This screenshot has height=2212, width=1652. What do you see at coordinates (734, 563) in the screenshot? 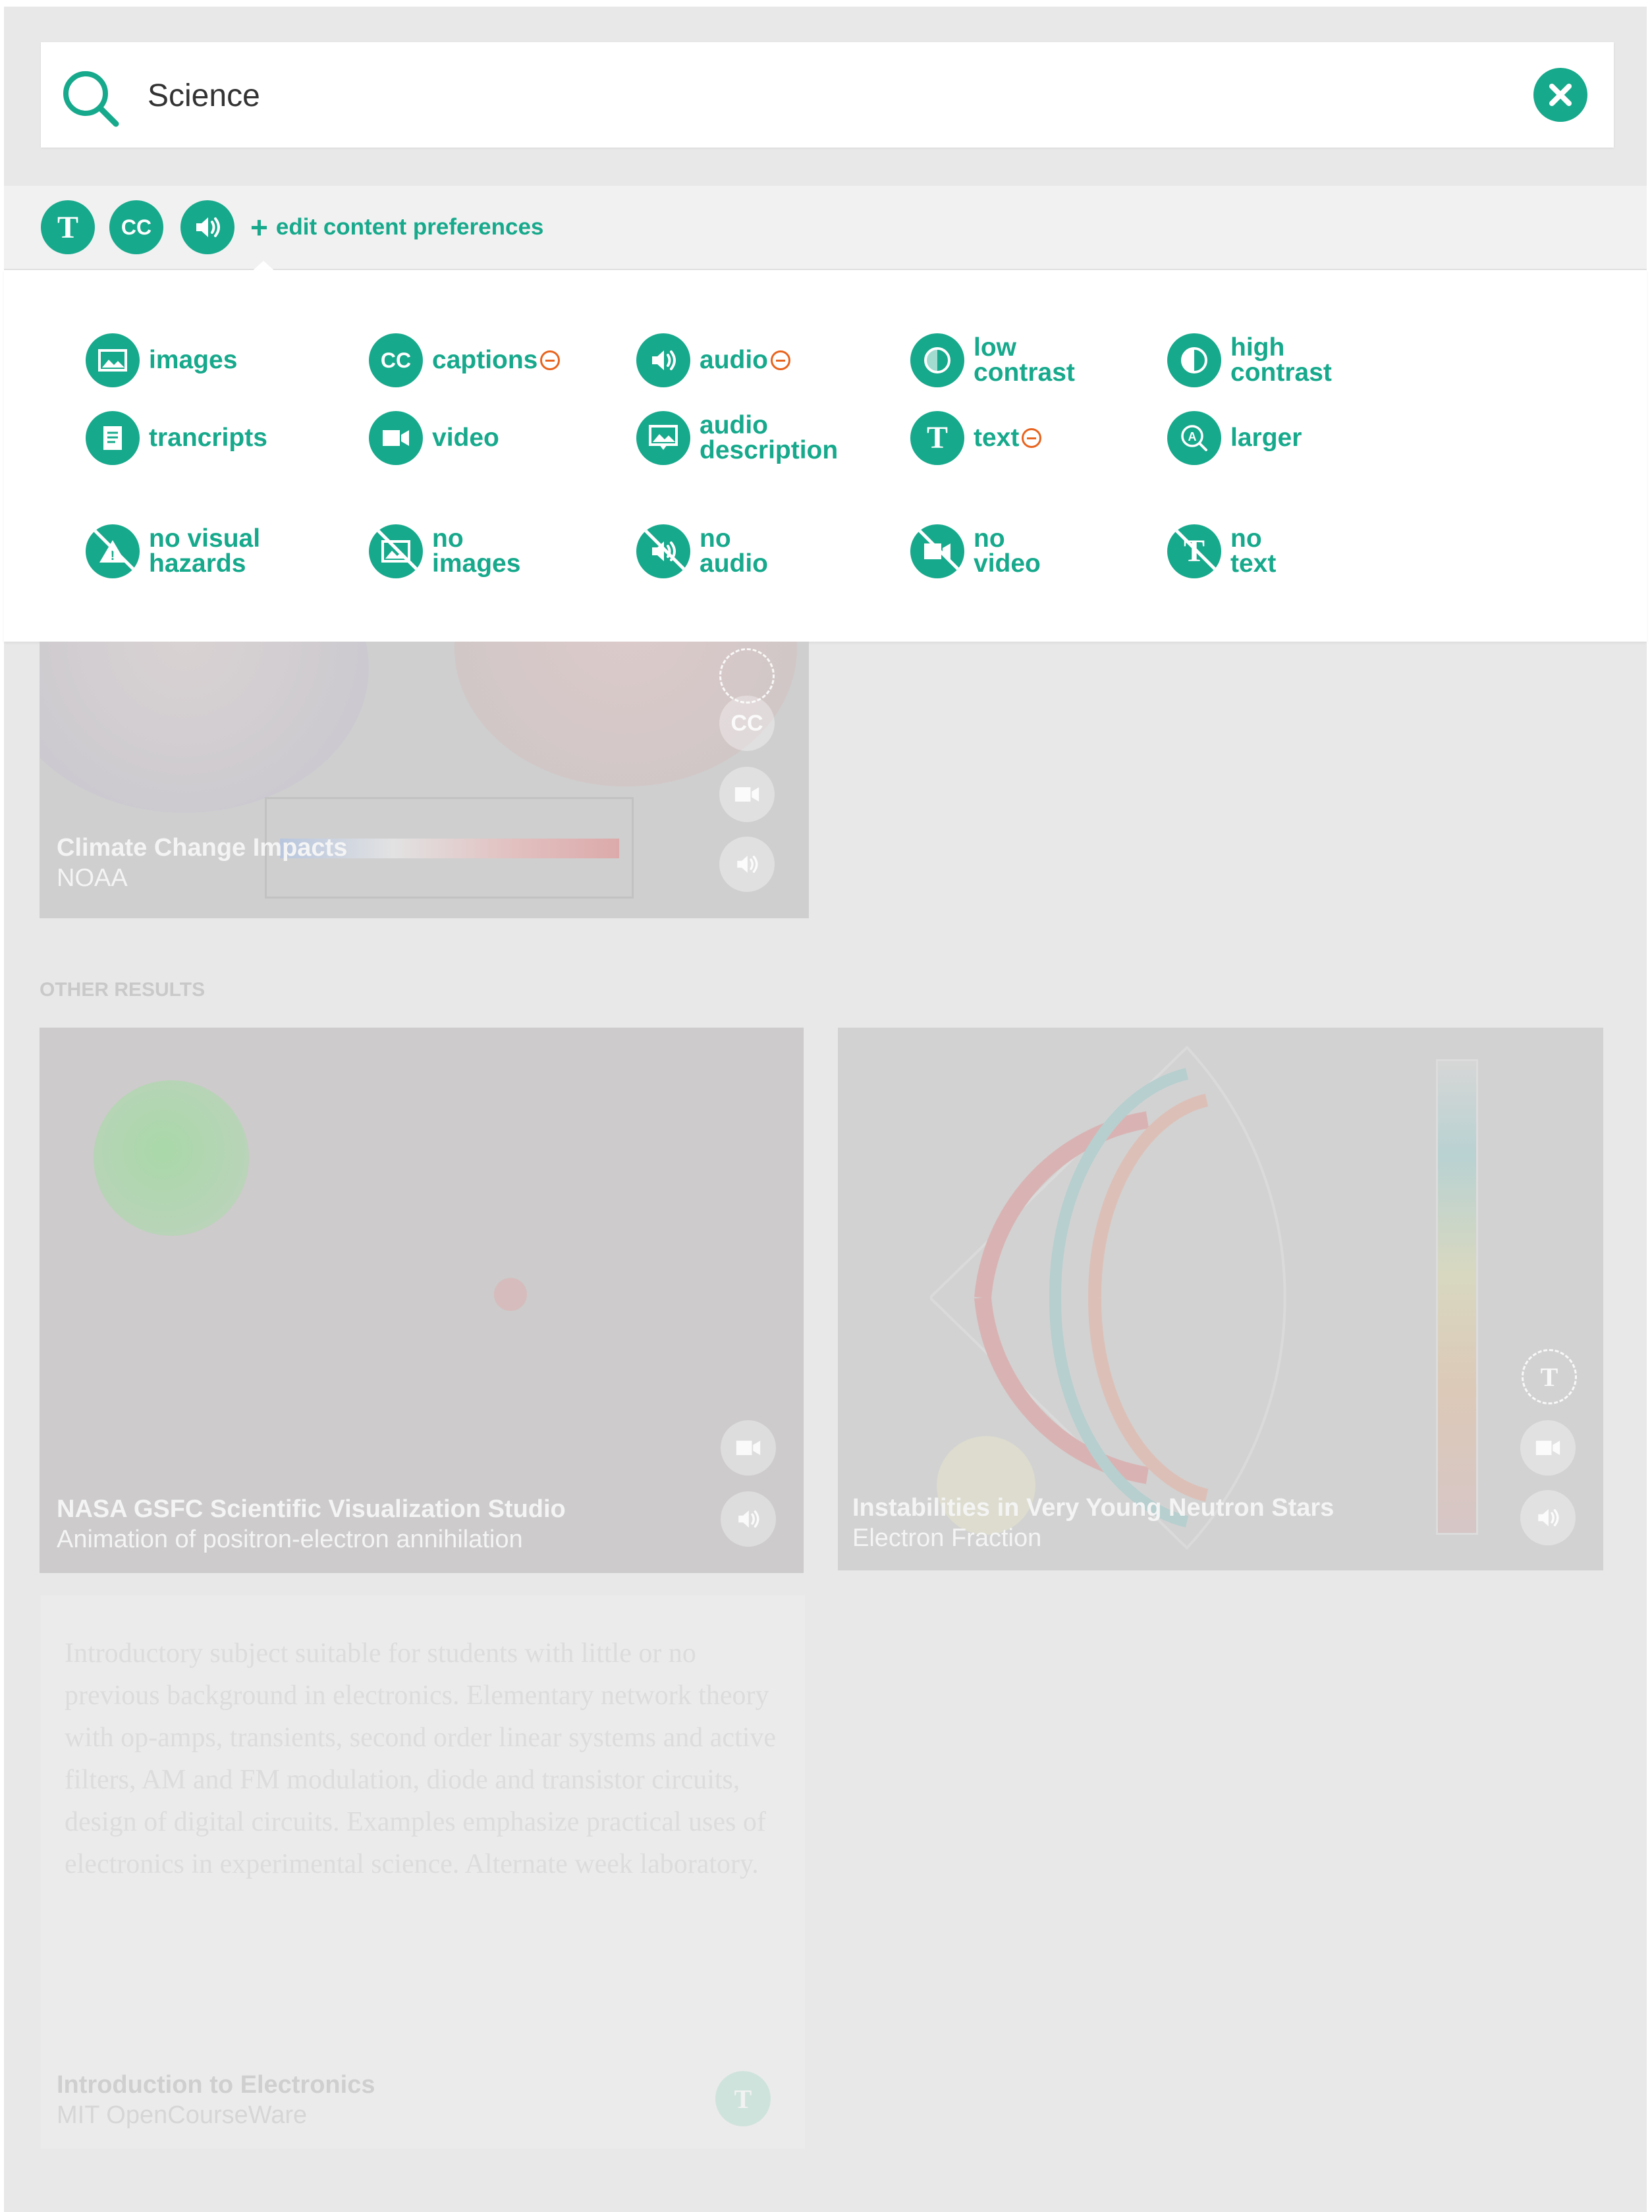
I see `pref-no-audio-label-2: audio` at bounding box center [734, 563].